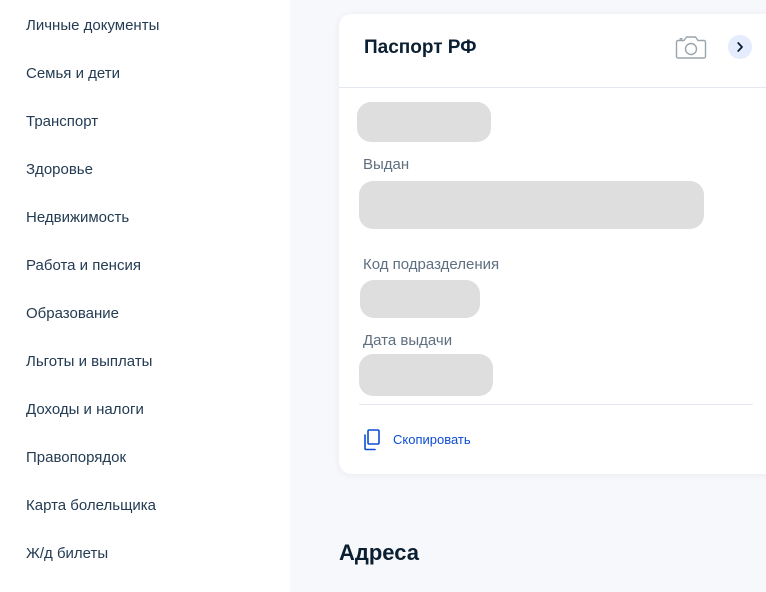 The height and width of the screenshot is (592, 766). Describe the element at coordinates (432, 439) in the screenshot. I see `copy-label: Скопировать` at that location.